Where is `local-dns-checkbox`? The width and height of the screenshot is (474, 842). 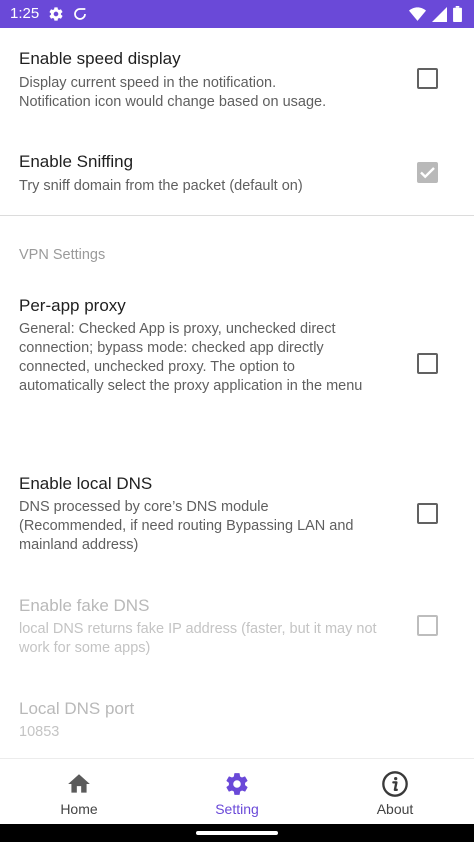 local-dns-checkbox is located at coordinates (427, 513).